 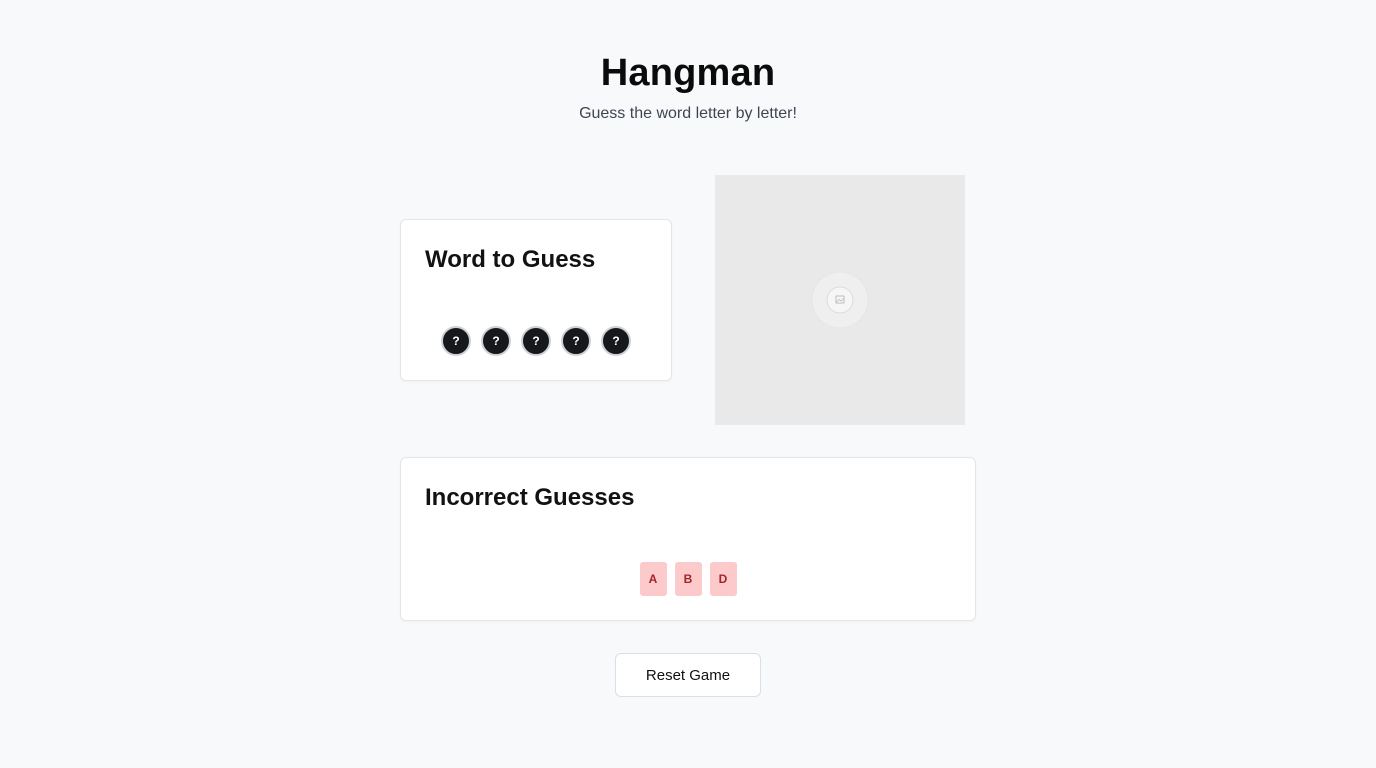 I want to click on word-slots: ? ? ? ? ?, so click(x=536, y=341).